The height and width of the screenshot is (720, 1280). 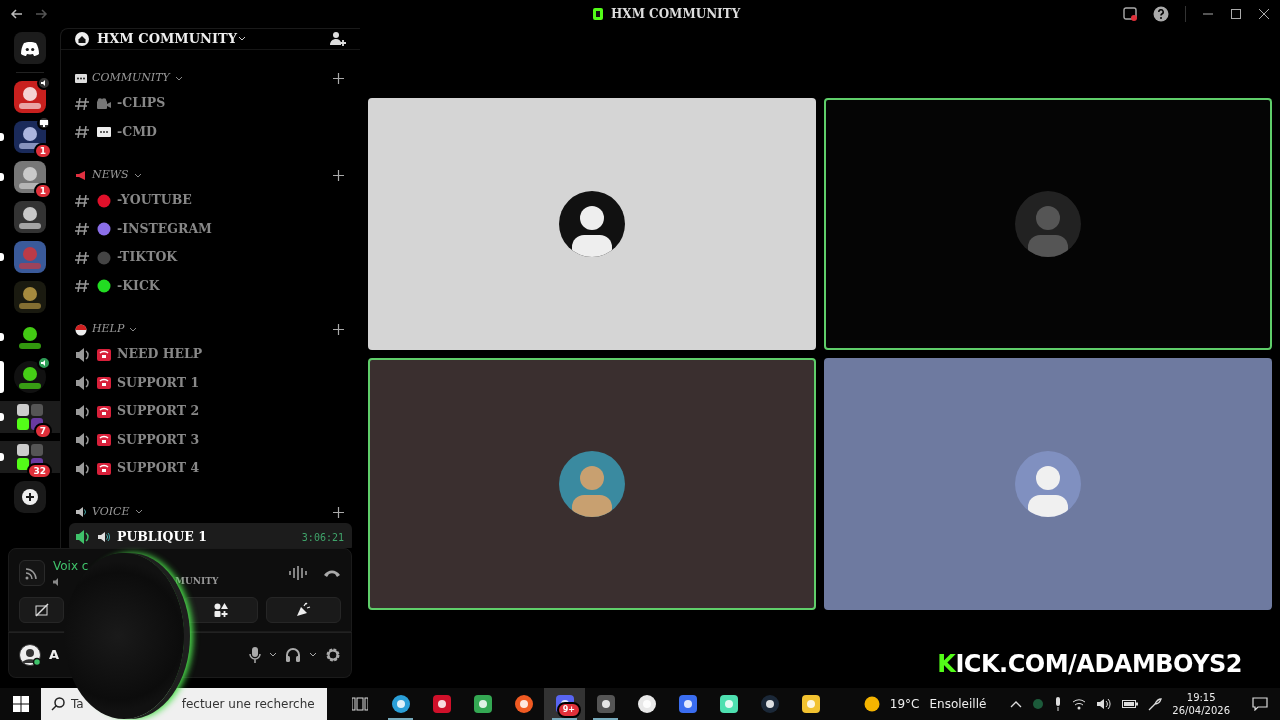 I want to click on soundboard-button, so click(x=303, y=609).